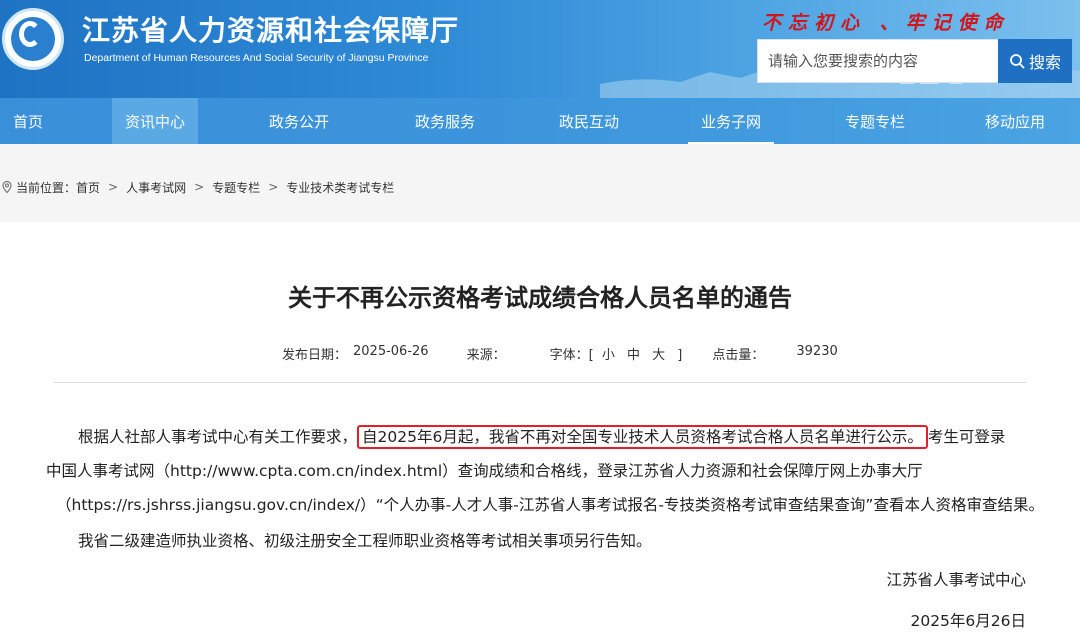 The image size is (1080, 642). I want to click on main-nav: 首页 资讯中心 政务公开 政务服务 政民互动 业务子网 专题专栏 移动应用, so click(540, 121).